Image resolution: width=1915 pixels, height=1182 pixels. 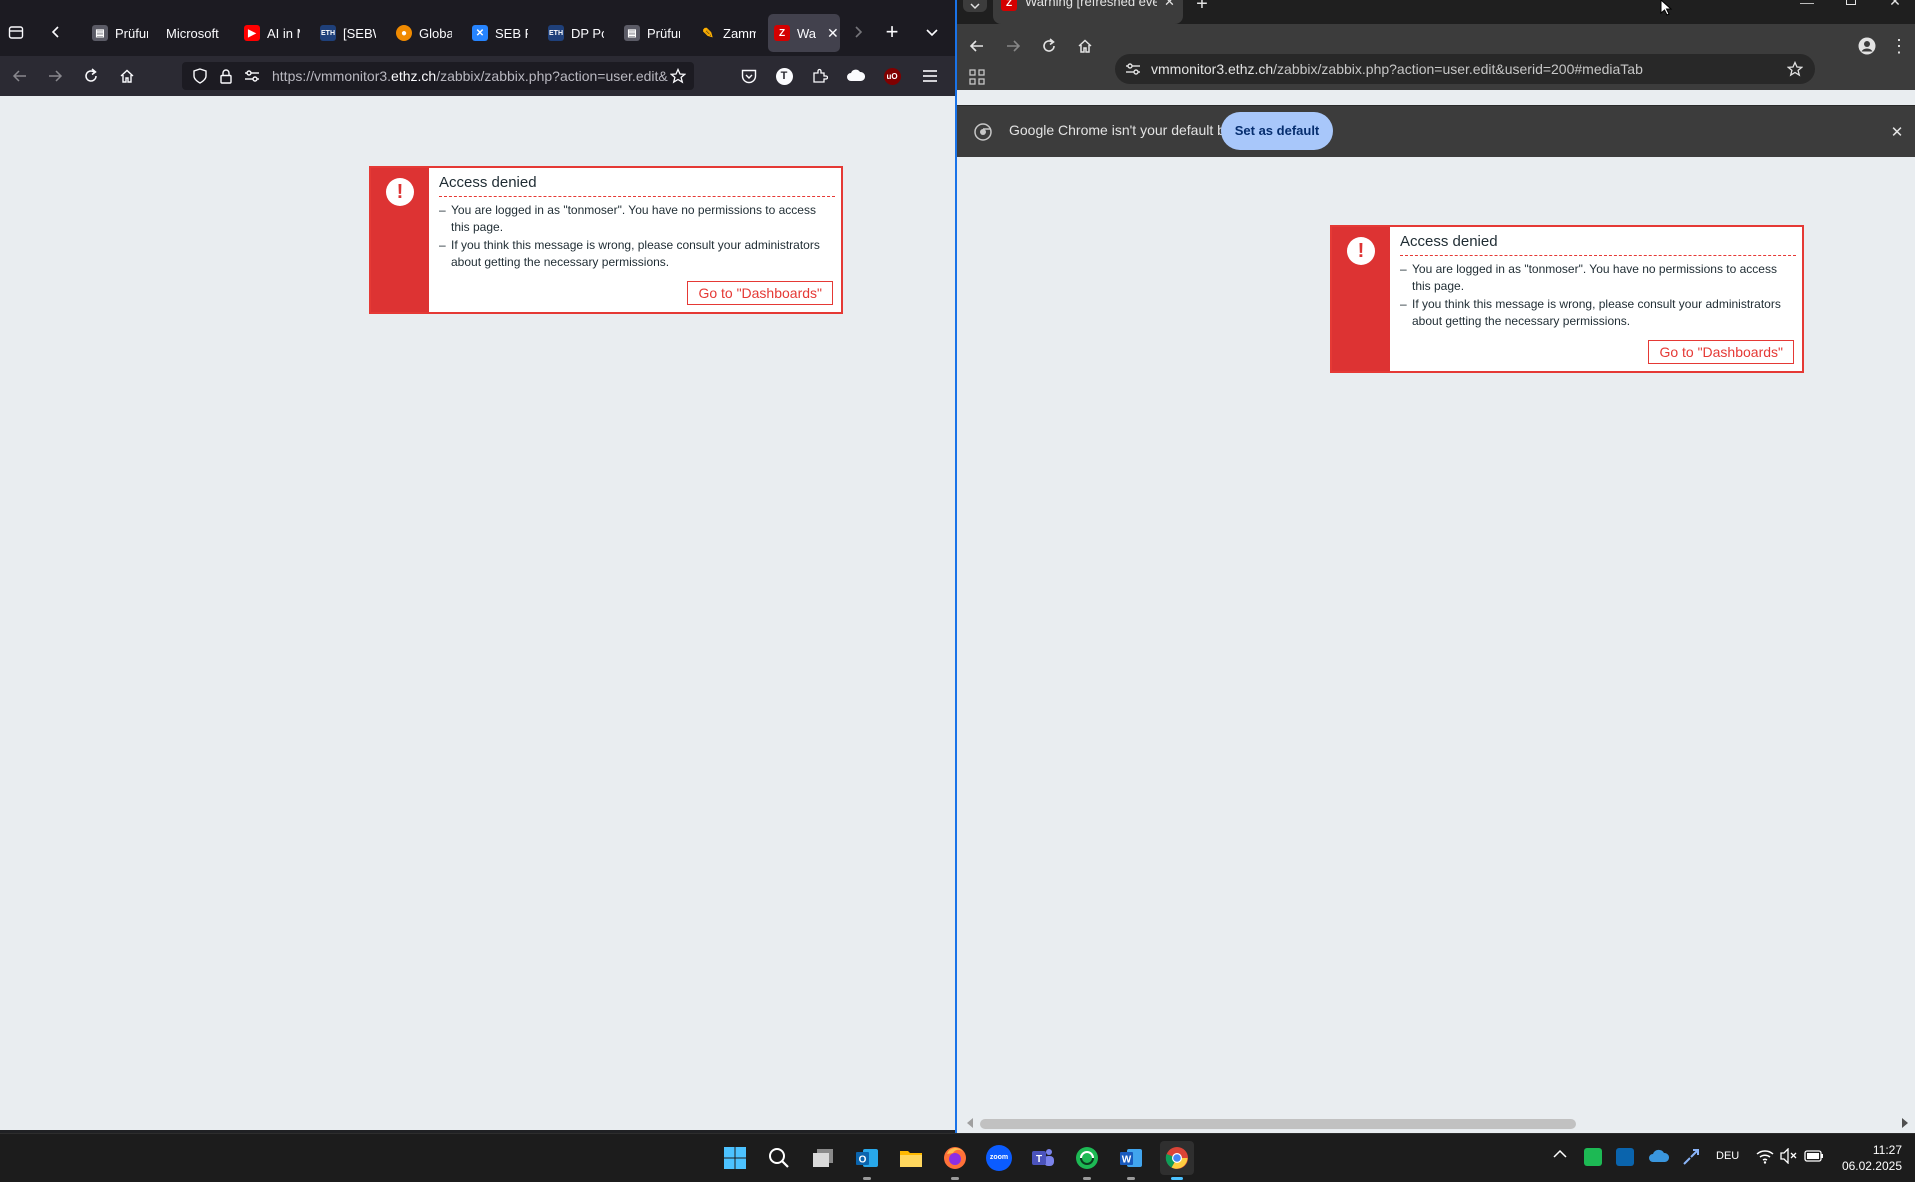 What do you see at coordinates (823, 1158) in the screenshot?
I see `task-view-icon` at bounding box center [823, 1158].